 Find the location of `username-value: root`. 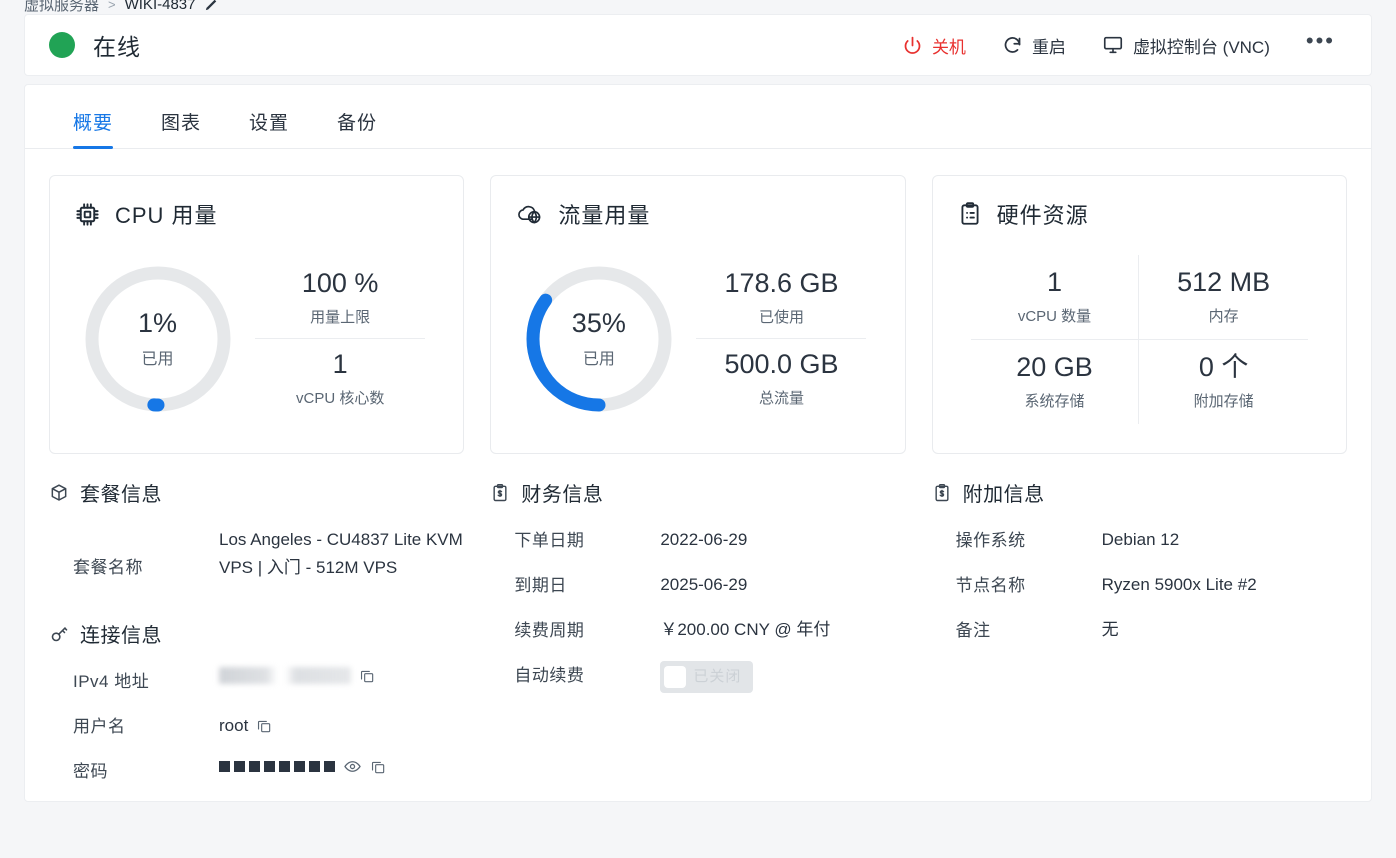

username-value: root is located at coordinates (234, 725).